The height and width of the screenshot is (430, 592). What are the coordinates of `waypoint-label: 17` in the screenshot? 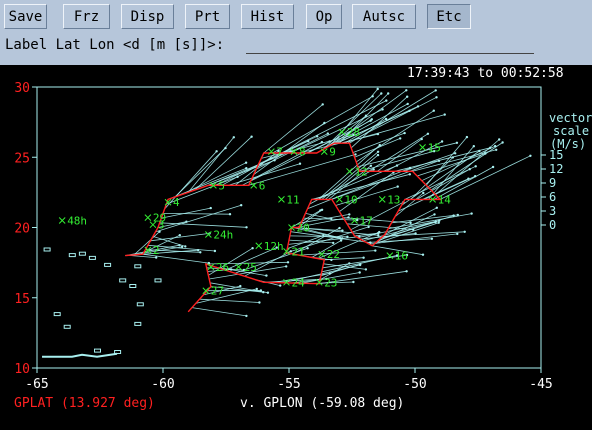 It's located at (366, 221).